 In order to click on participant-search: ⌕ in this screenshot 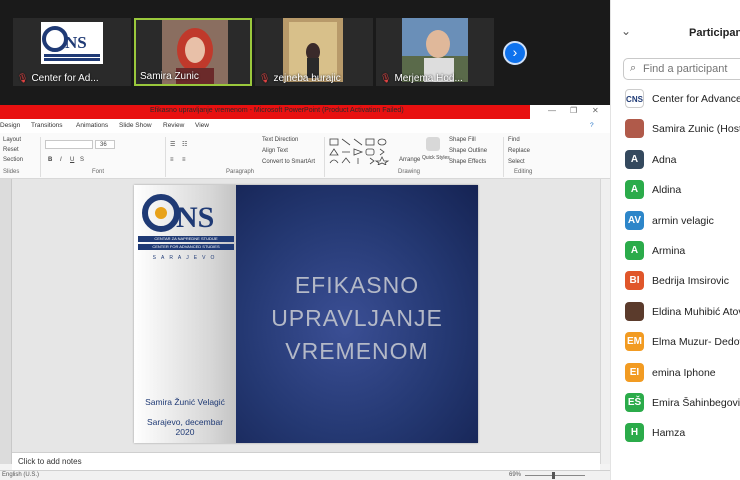, I will do `click(681, 69)`.